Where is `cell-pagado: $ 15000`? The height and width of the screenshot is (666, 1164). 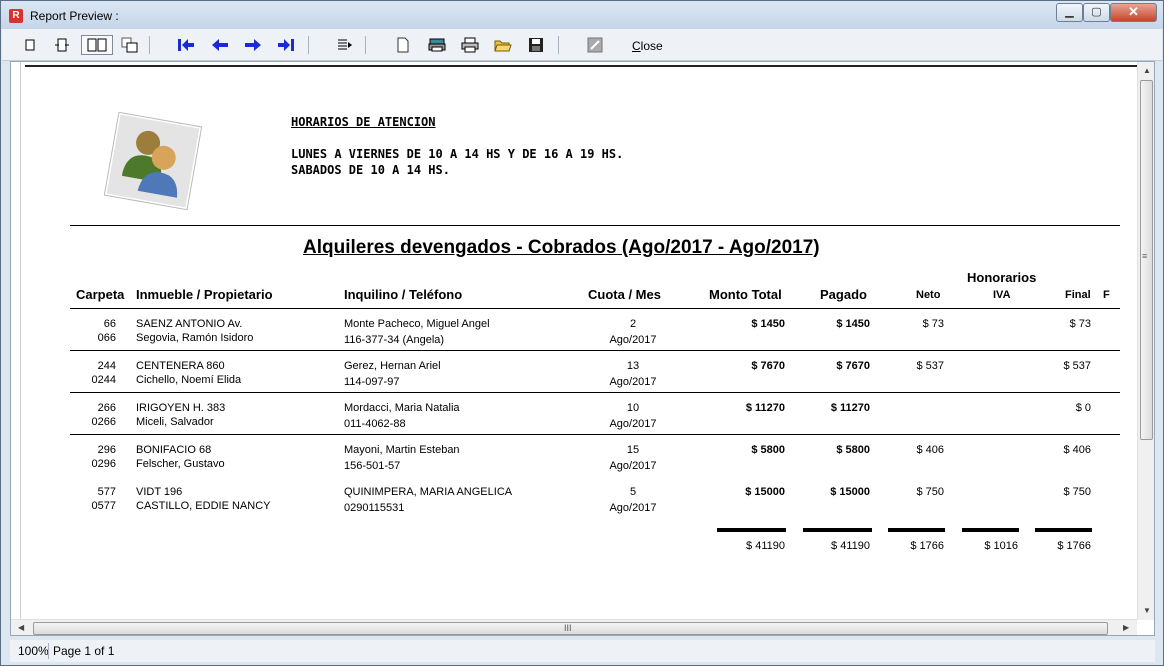
cell-pagado: $ 15000 is located at coordinates (850, 492).